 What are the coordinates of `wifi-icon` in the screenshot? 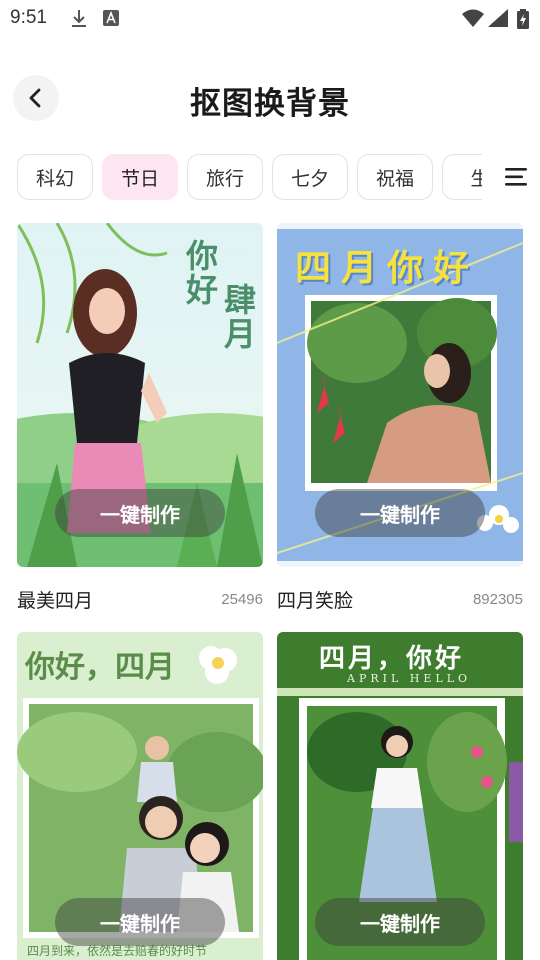 It's located at (473, 18).